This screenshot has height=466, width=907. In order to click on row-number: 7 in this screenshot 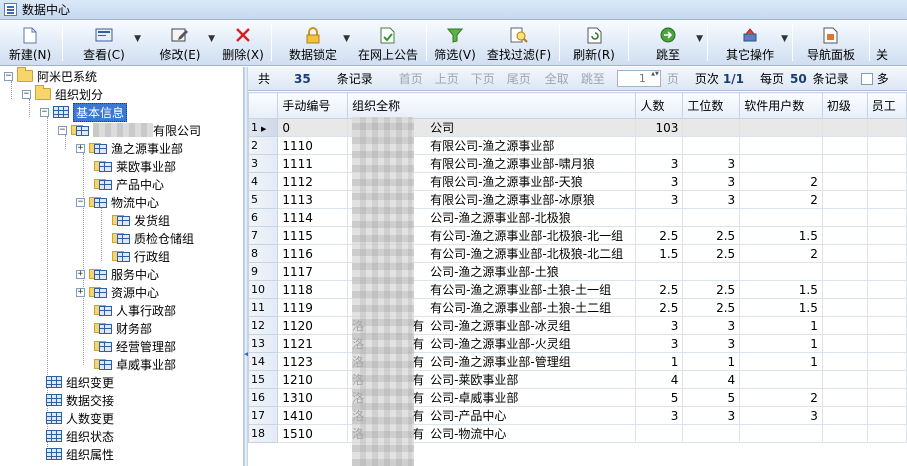, I will do `click(263, 235)`.